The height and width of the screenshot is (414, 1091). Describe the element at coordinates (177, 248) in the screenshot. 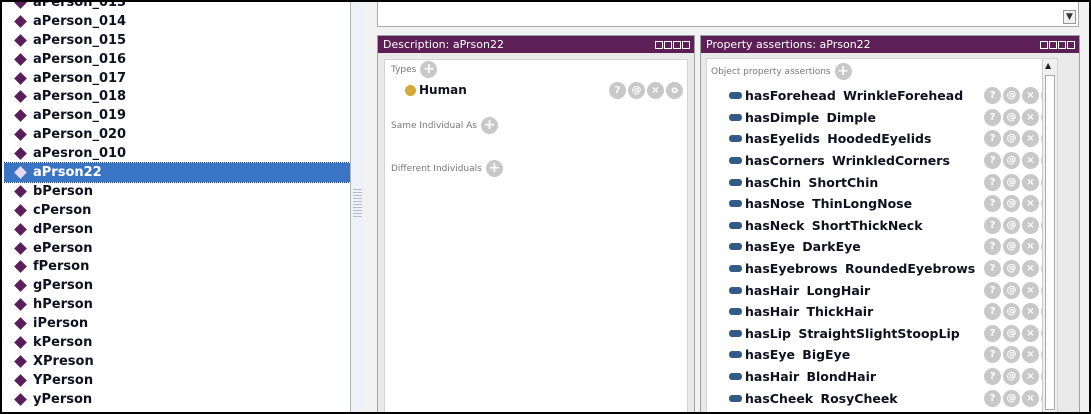

I see `individual-item: ePerson` at that location.